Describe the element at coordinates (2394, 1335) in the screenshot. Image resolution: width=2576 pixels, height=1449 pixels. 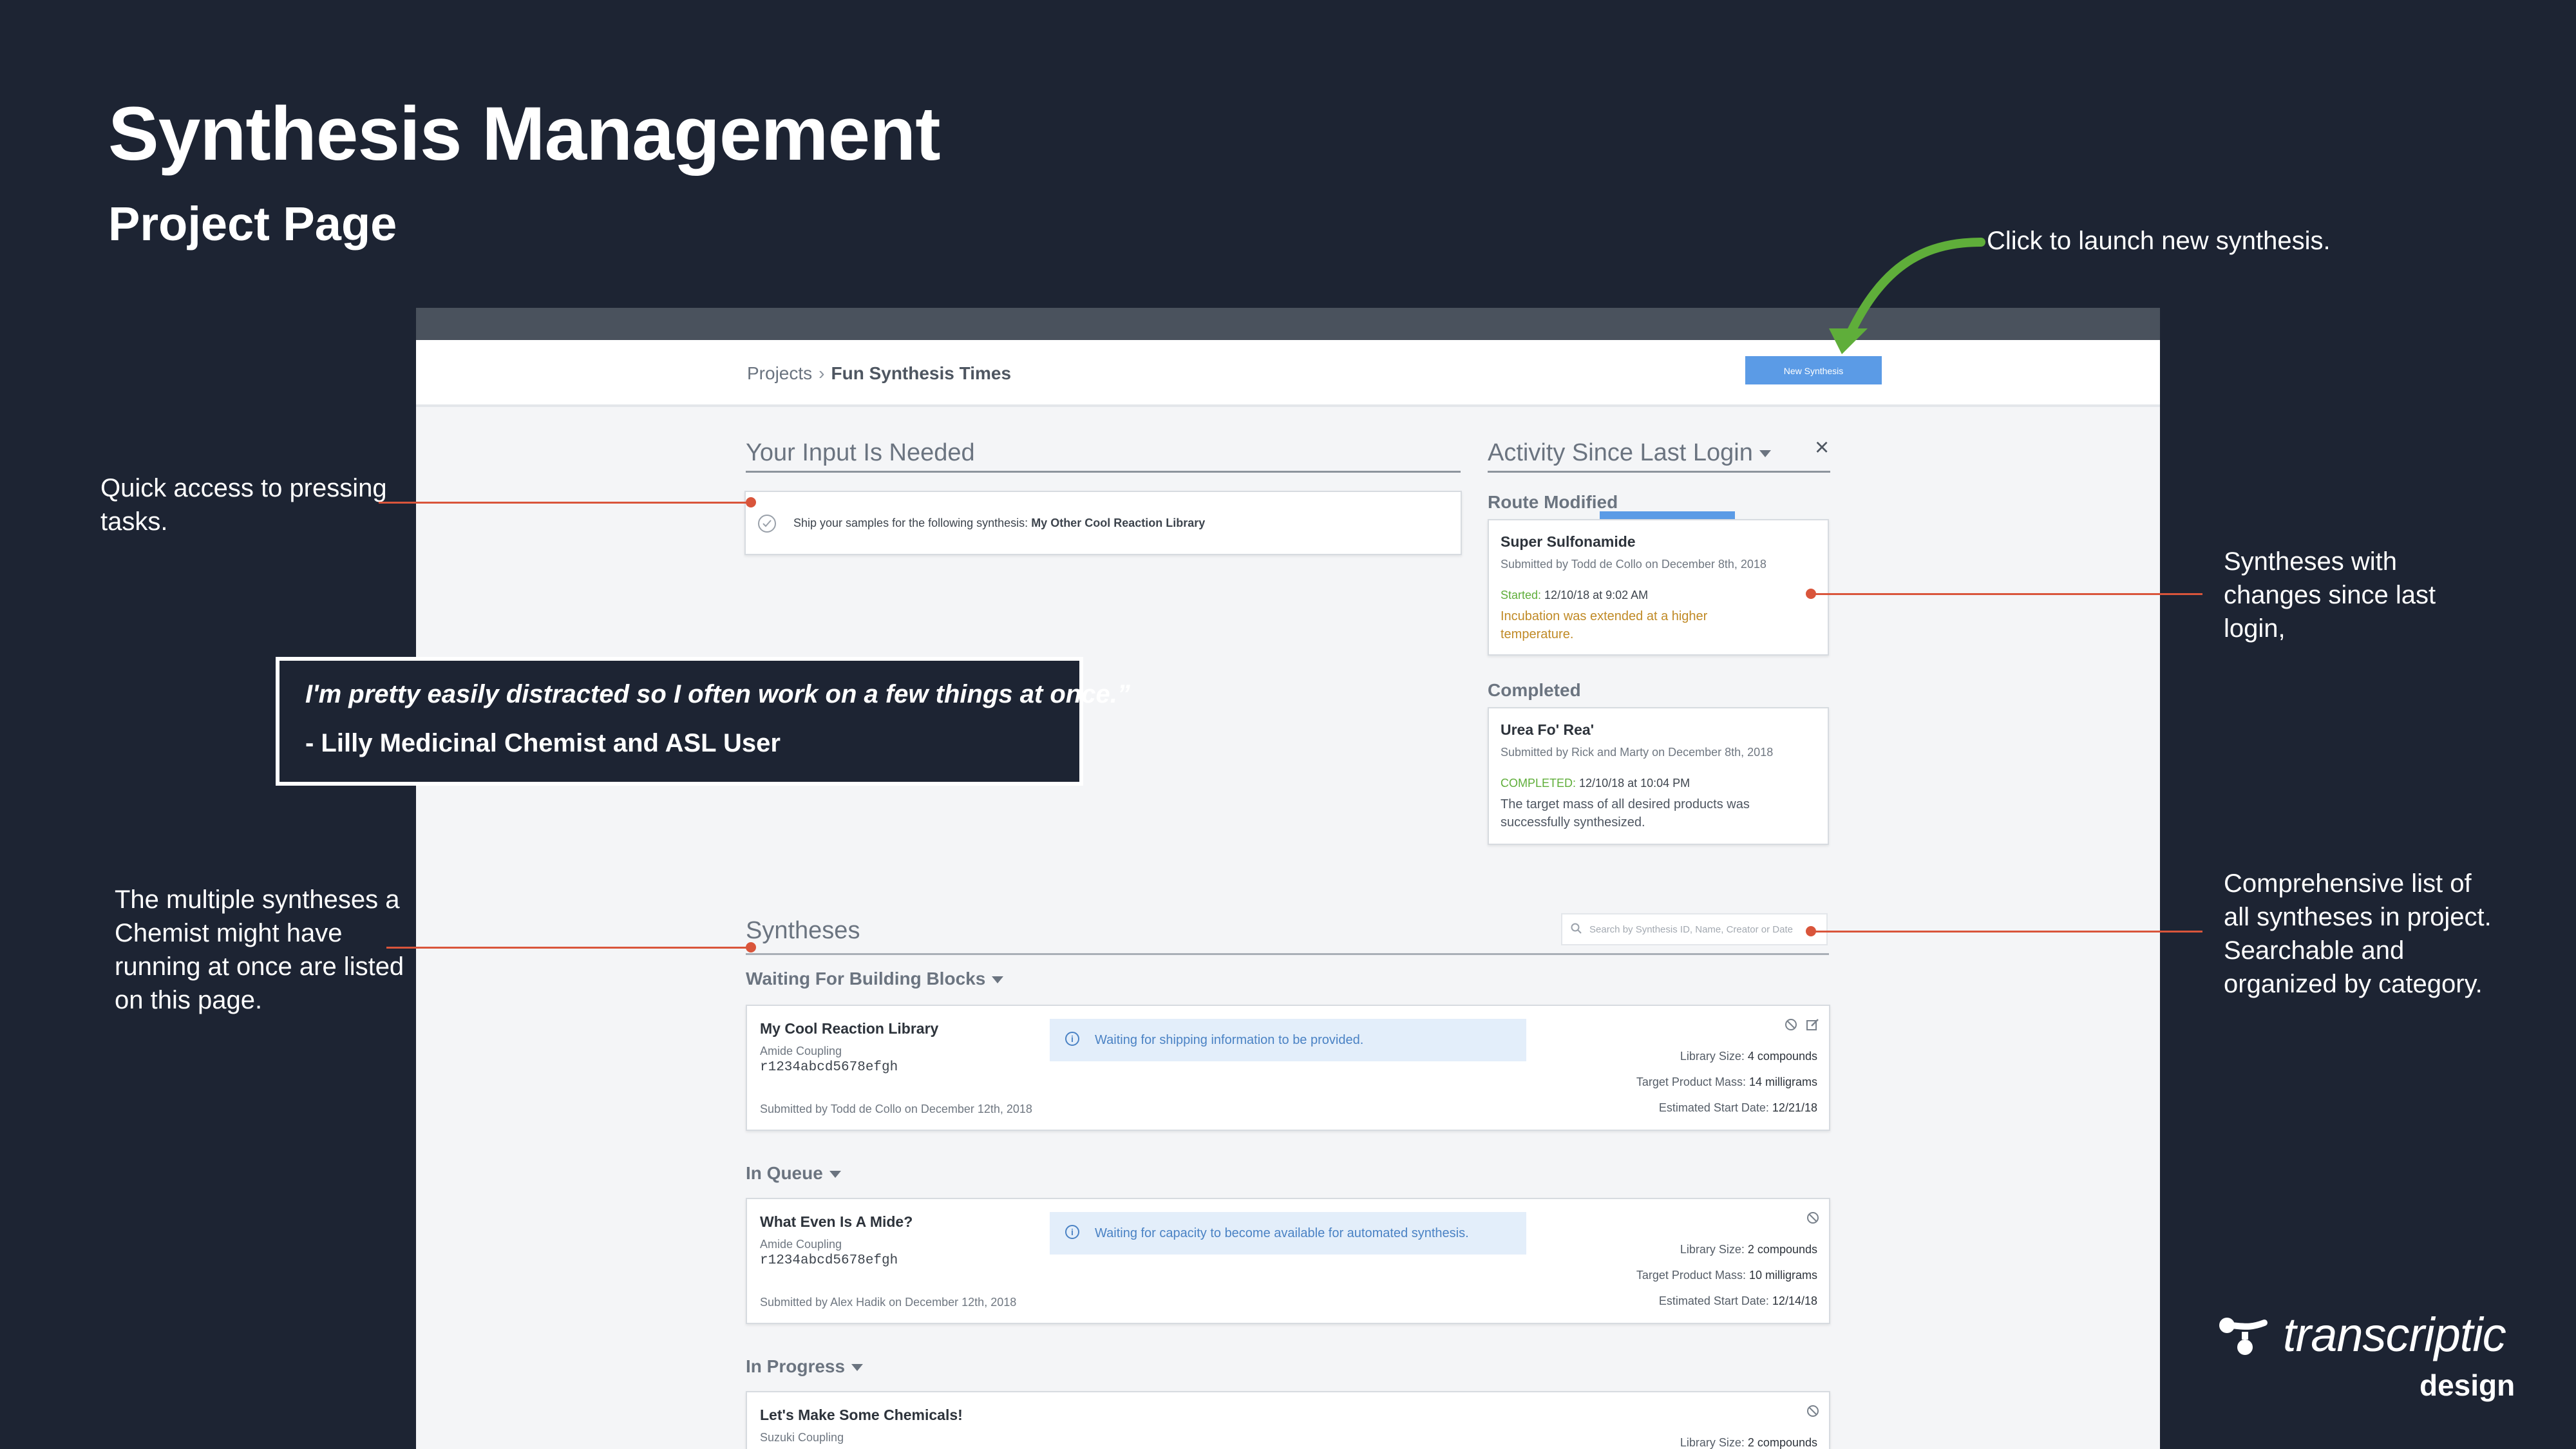
I see `brand-name: transcriptic` at that location.